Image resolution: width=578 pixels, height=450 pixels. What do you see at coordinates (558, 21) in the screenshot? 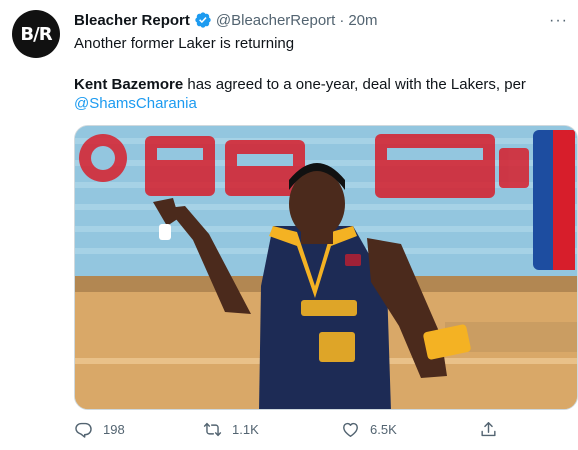
I see `more-options-icon: ···` at bounding box center [558, 21].